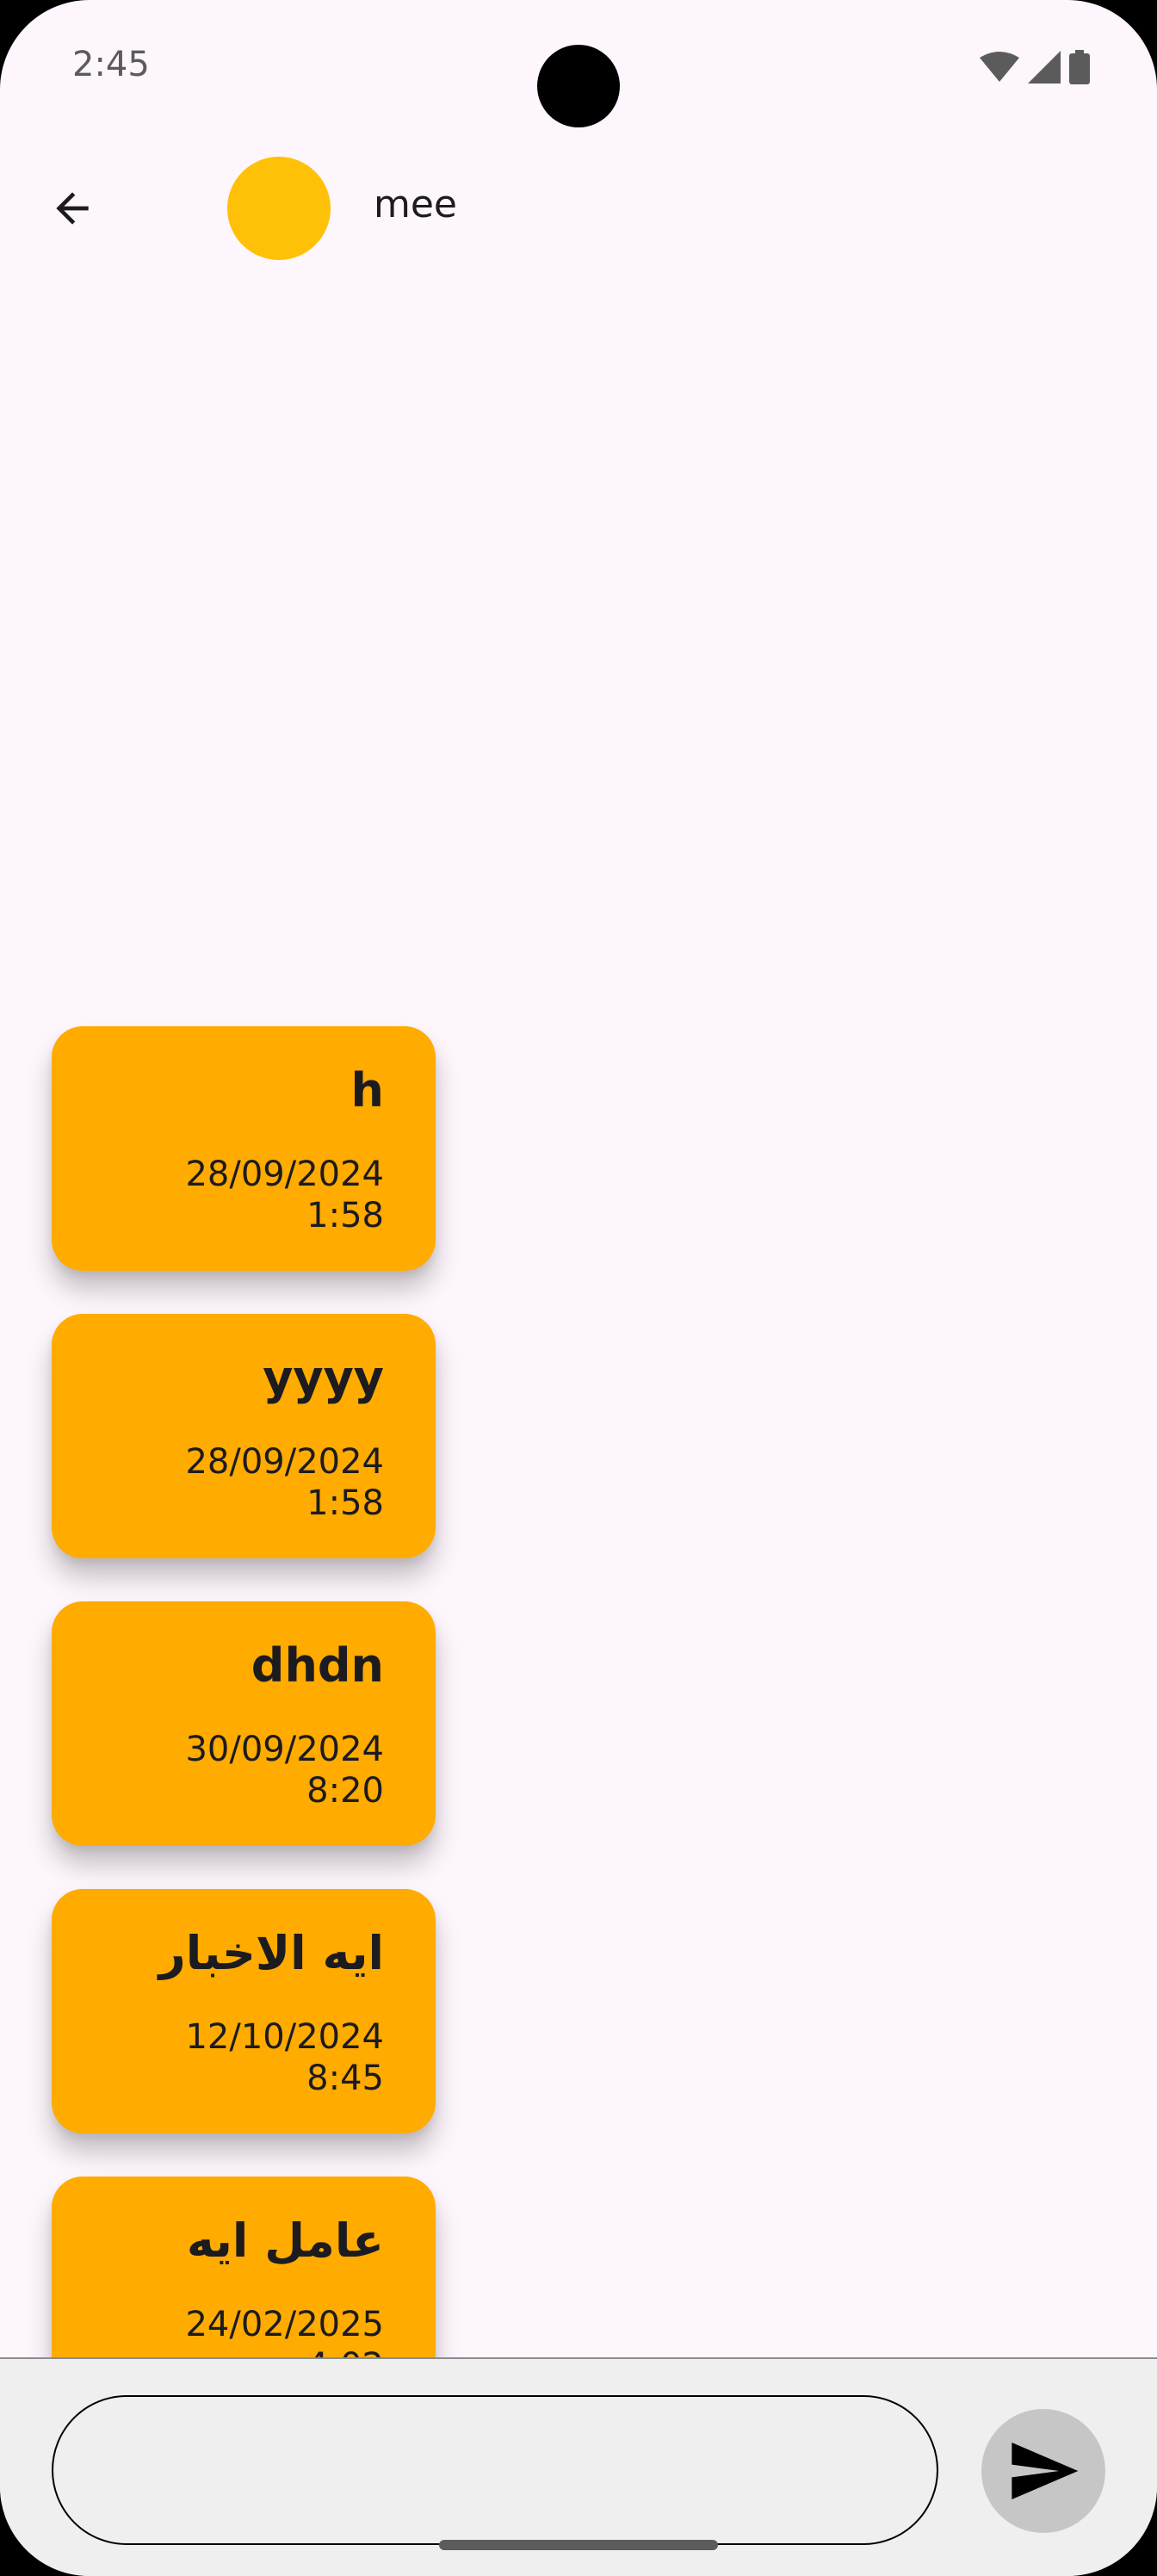 The height and width of the screenshot is (2576, 1157). What do you see at coordinates (1045, 2471) in the screenshot?
I see `send-icon` at bounding box center [1045, 2471].